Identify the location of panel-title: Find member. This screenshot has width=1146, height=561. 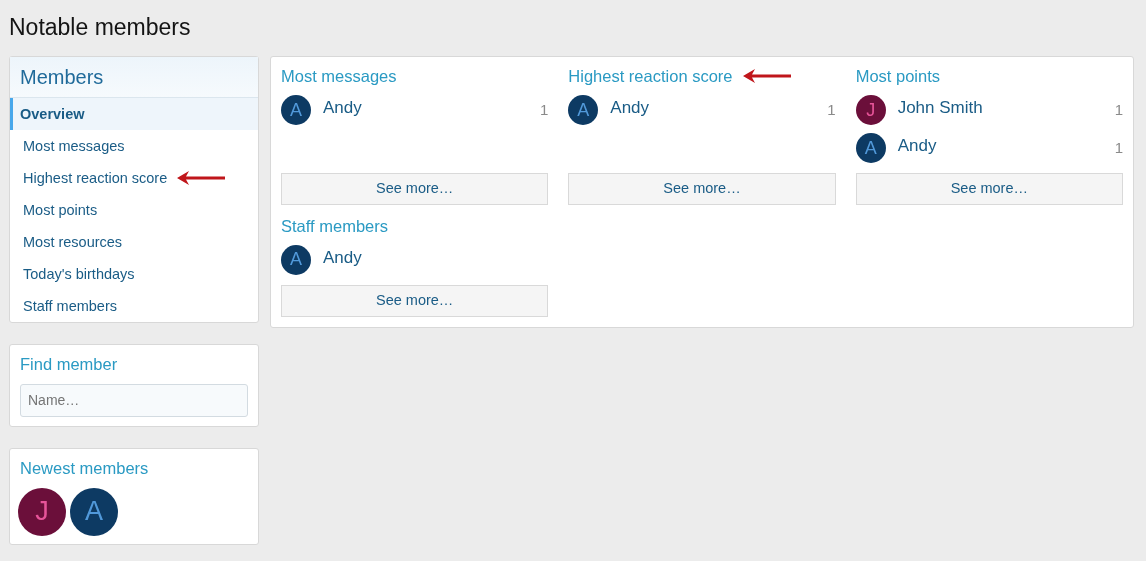
(69, 364).